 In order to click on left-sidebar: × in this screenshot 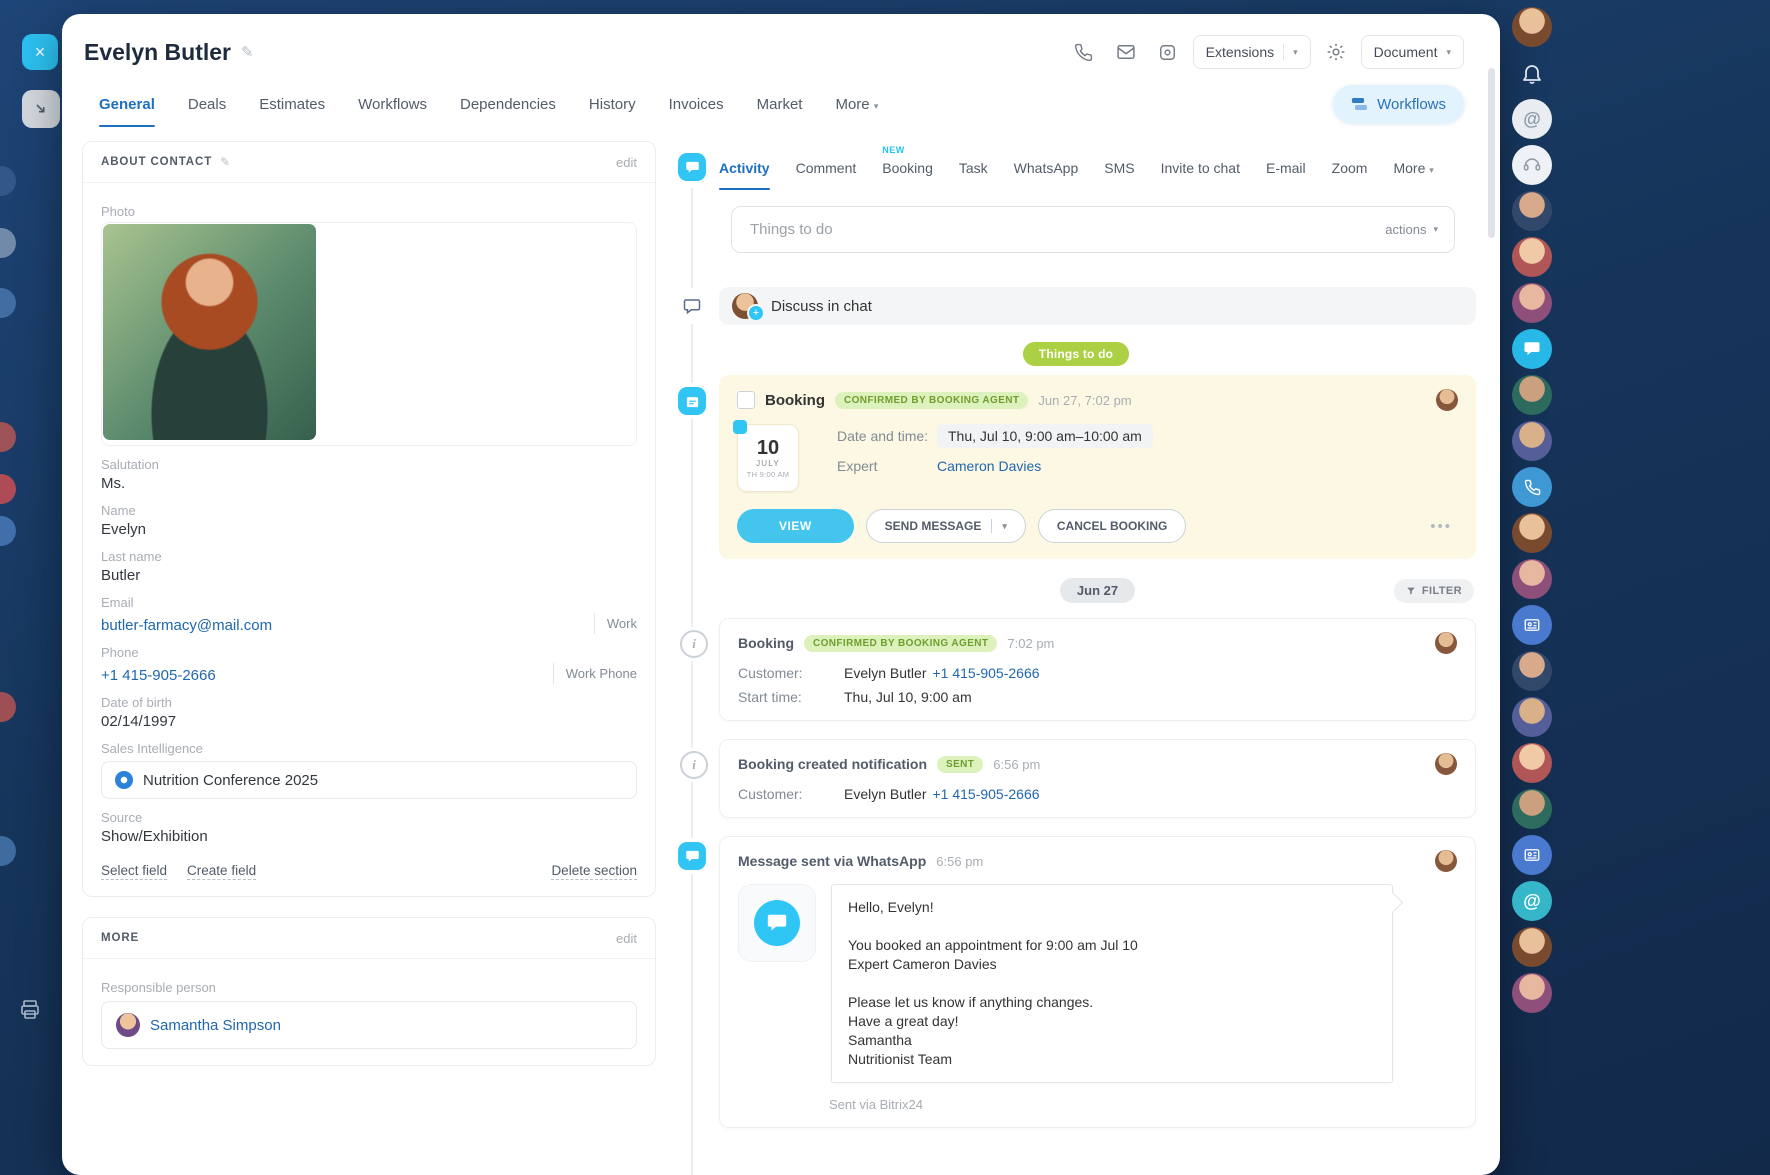, I will do `click(31, 587)`.